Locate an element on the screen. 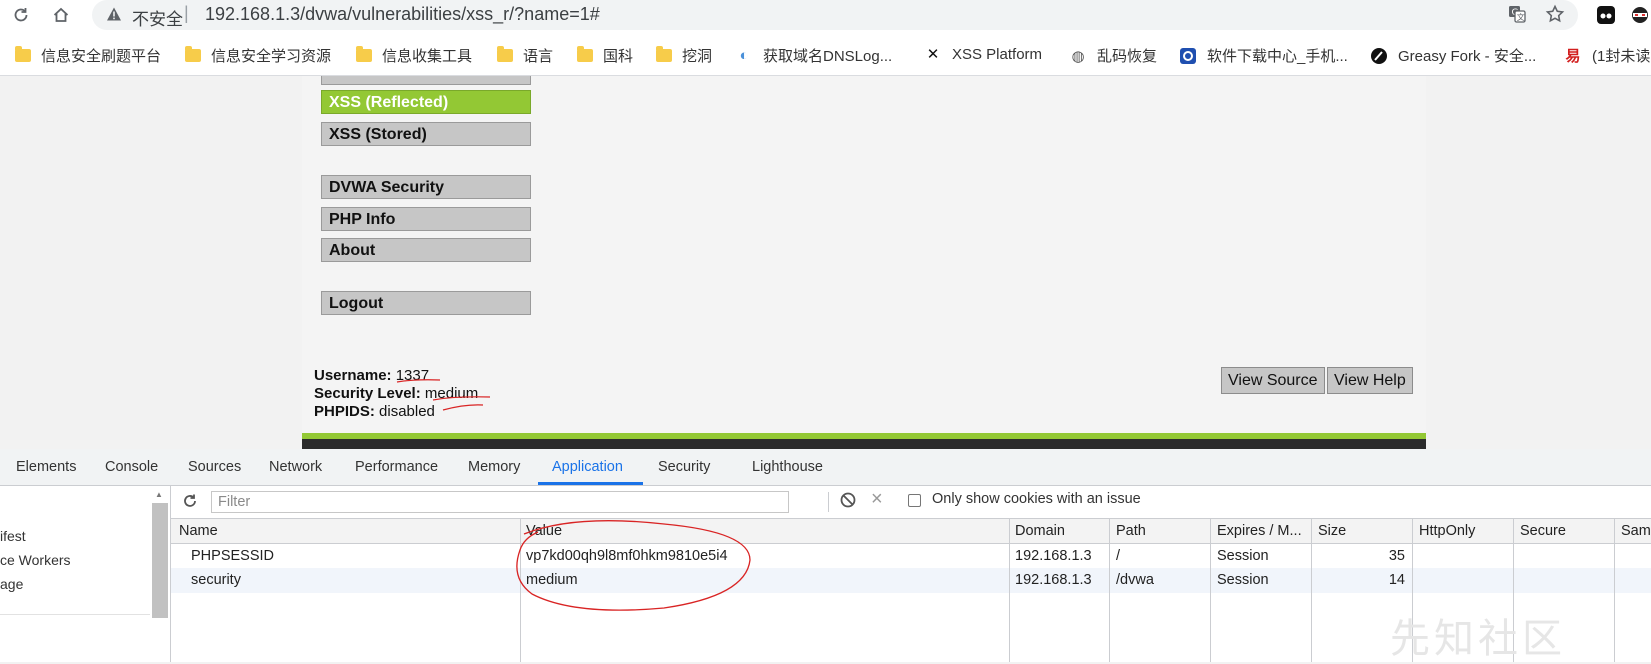  sidebar-item-storage: age is located at coordinates (11, 584).